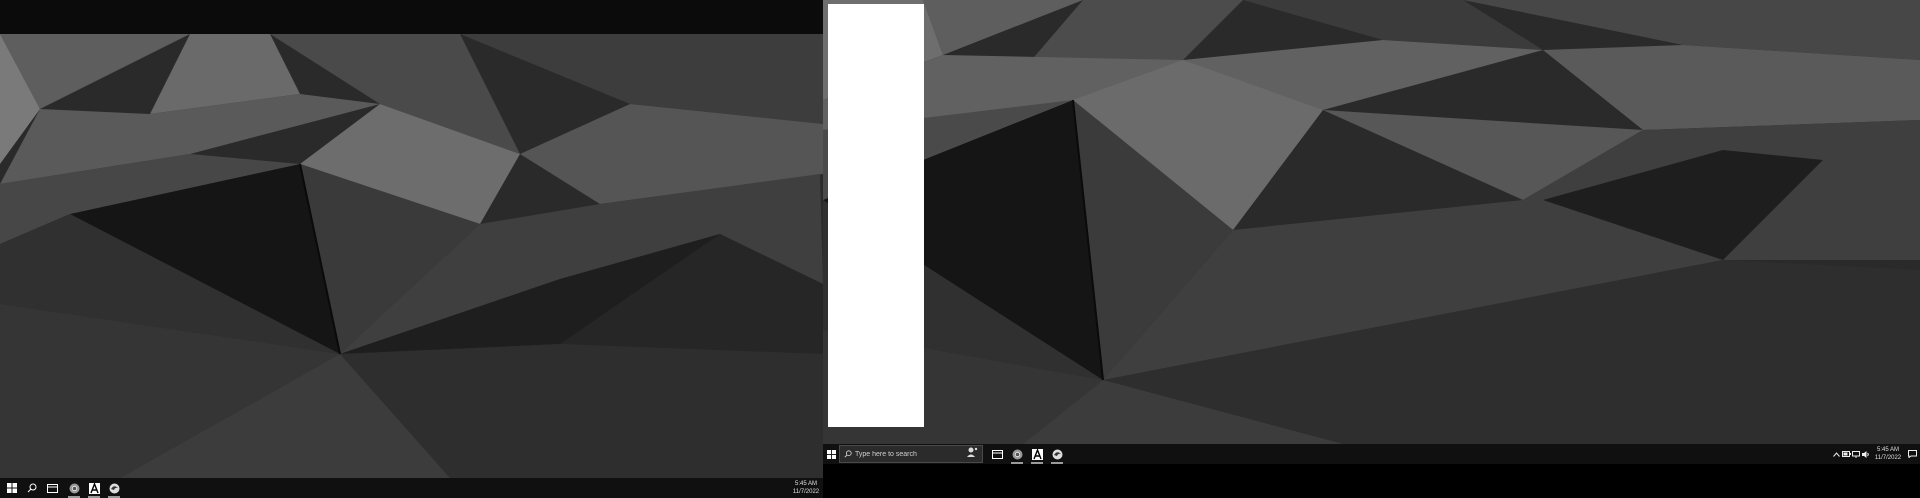 Image resolution: width=1920 pixels, height=498 pixels. I want to click on volume-icon, so click(1866, 454).